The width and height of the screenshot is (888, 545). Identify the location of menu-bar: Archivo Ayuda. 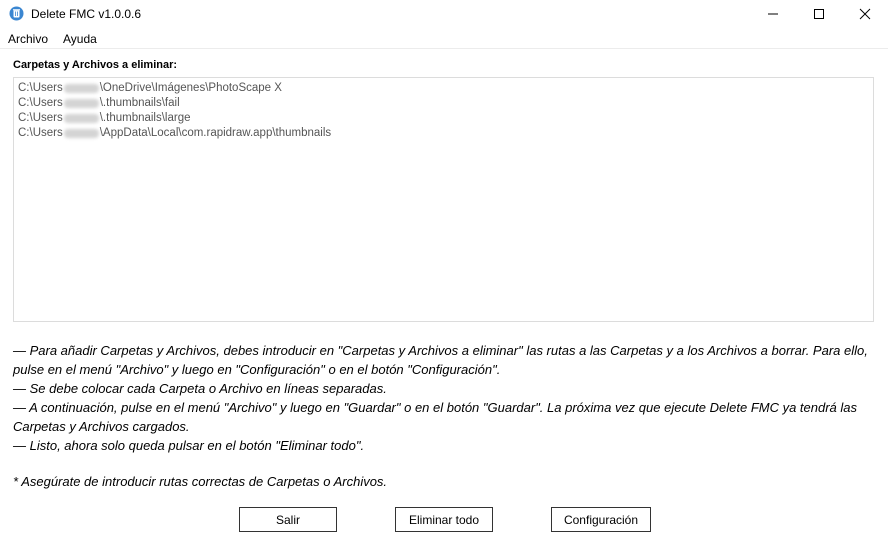
(444, 39).